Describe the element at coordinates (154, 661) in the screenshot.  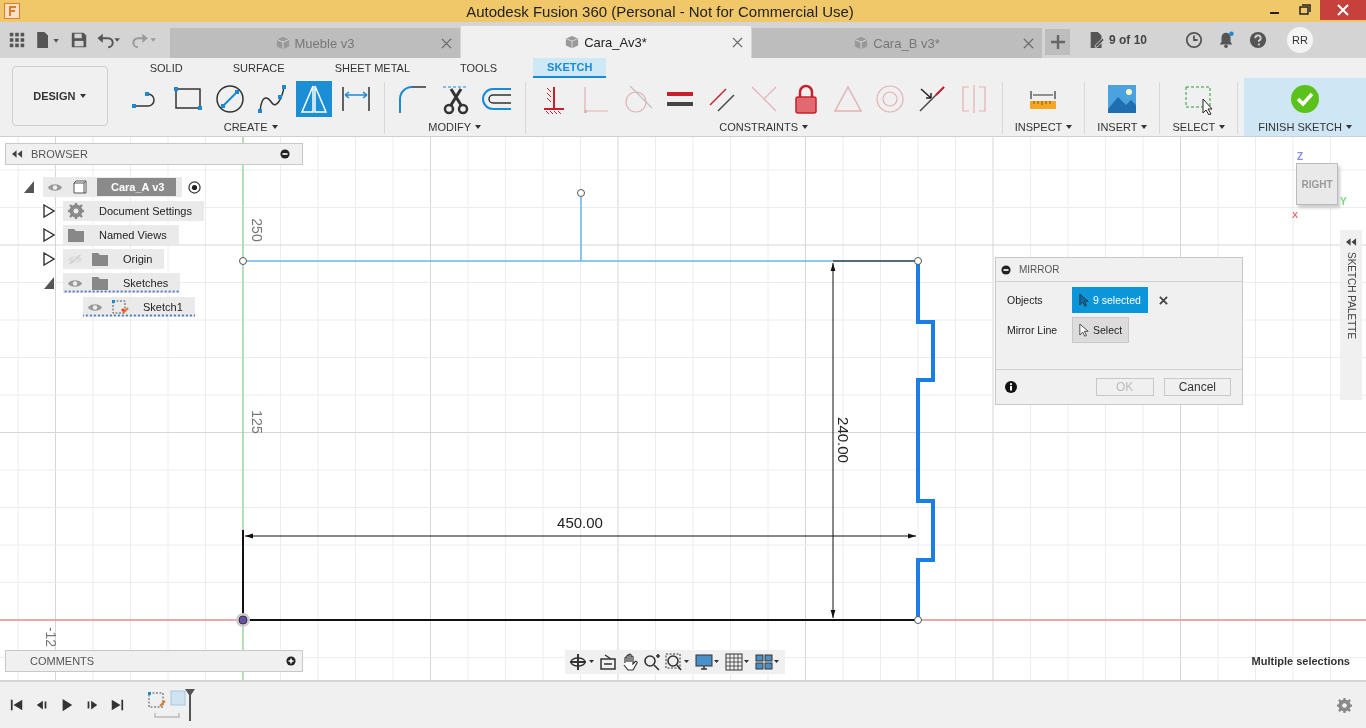
I see `comments-panel: COMMENTS` at that location.